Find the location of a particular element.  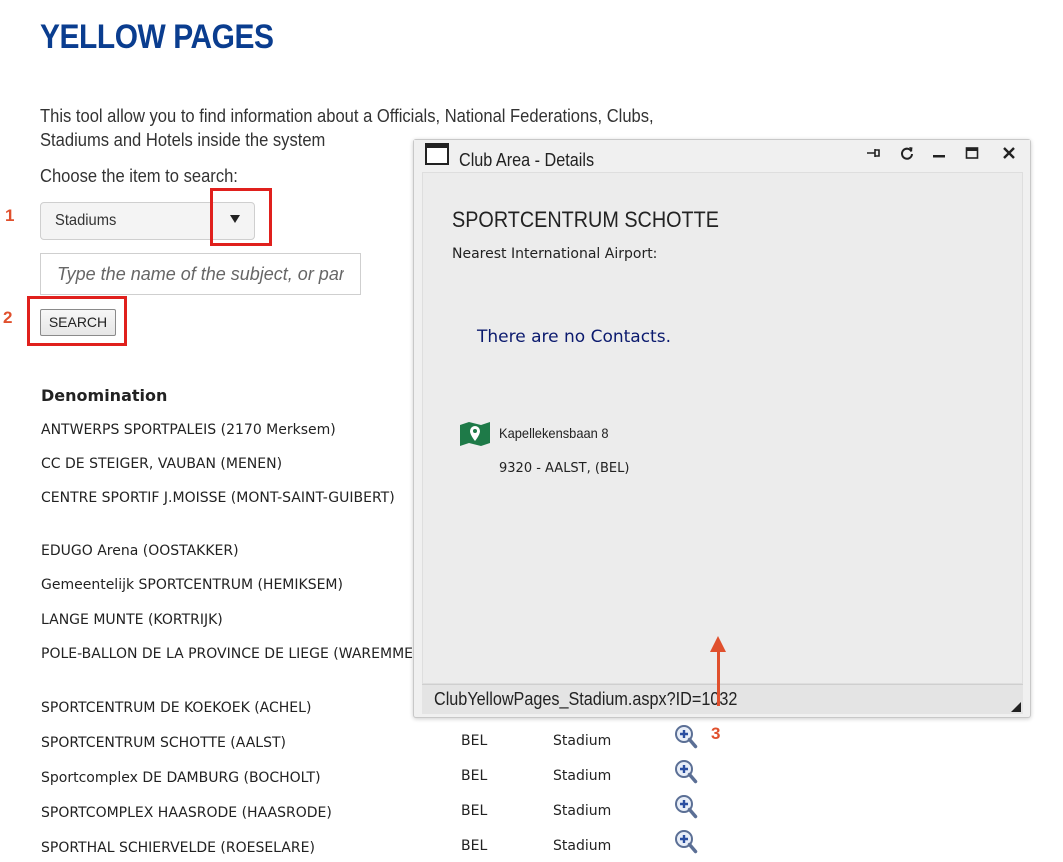

reload-icon is located at coordinates (907, 156).